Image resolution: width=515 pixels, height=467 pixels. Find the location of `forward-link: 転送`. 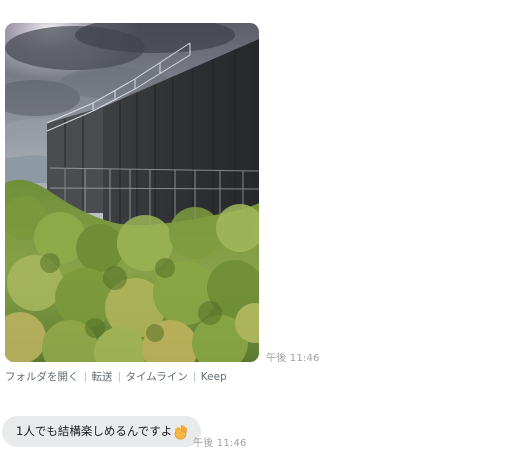

forward-link: 転送 is located at coordinates (102, 376).